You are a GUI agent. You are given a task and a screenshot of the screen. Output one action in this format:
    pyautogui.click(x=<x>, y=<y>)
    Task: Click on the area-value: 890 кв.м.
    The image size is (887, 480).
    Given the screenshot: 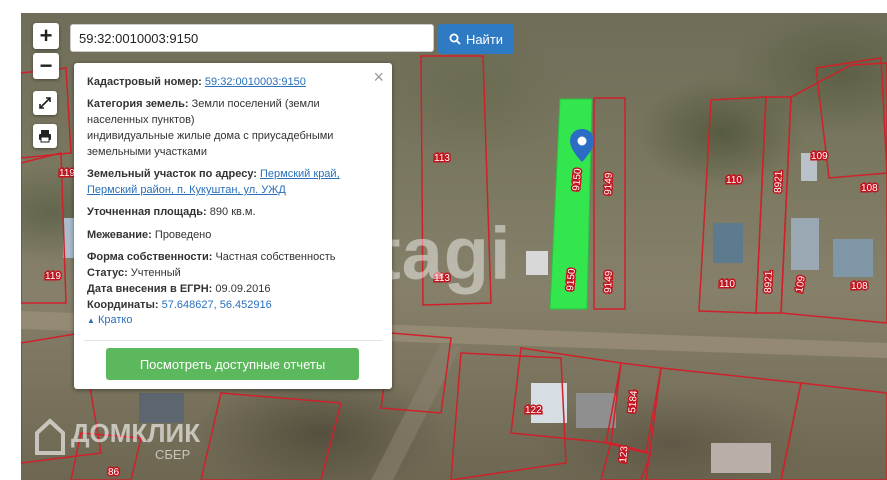 What is the action you would take?
    pyautogui.click(x=232, y=212)
    